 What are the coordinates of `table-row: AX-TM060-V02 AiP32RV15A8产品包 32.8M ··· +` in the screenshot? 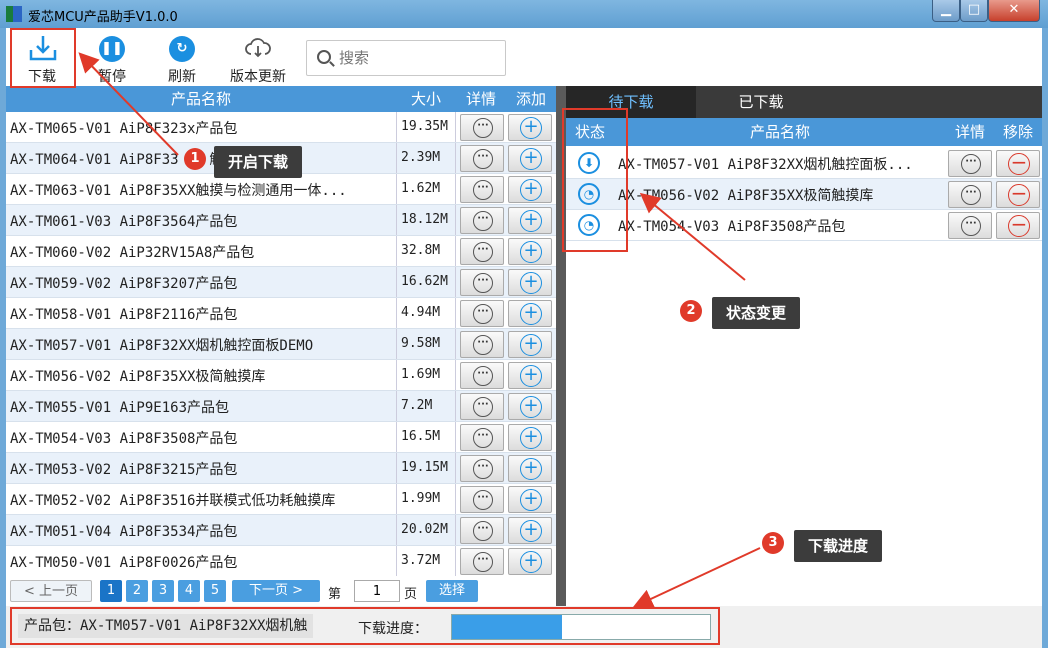 It's located at (281, 251).